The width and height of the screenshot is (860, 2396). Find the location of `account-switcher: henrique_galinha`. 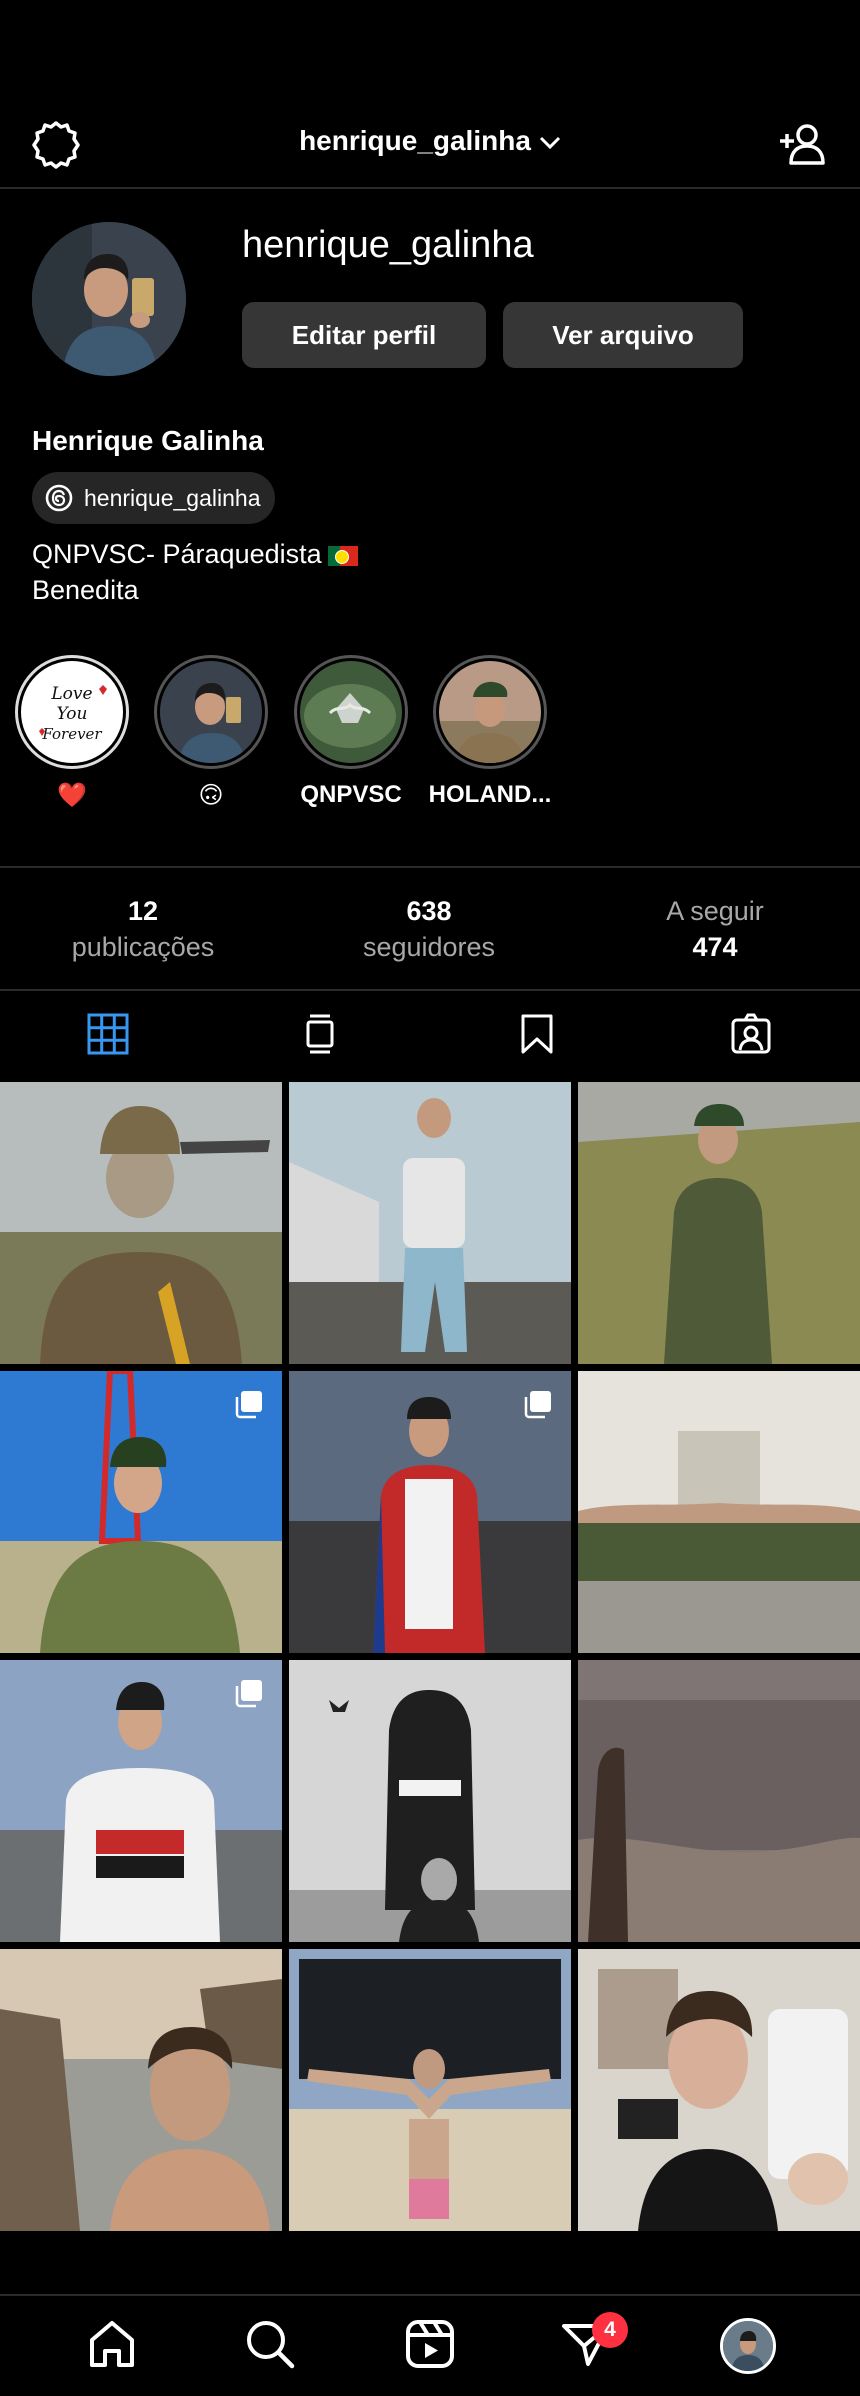

account-switcher: henrique_galinha is located at coordinates (430, 141).